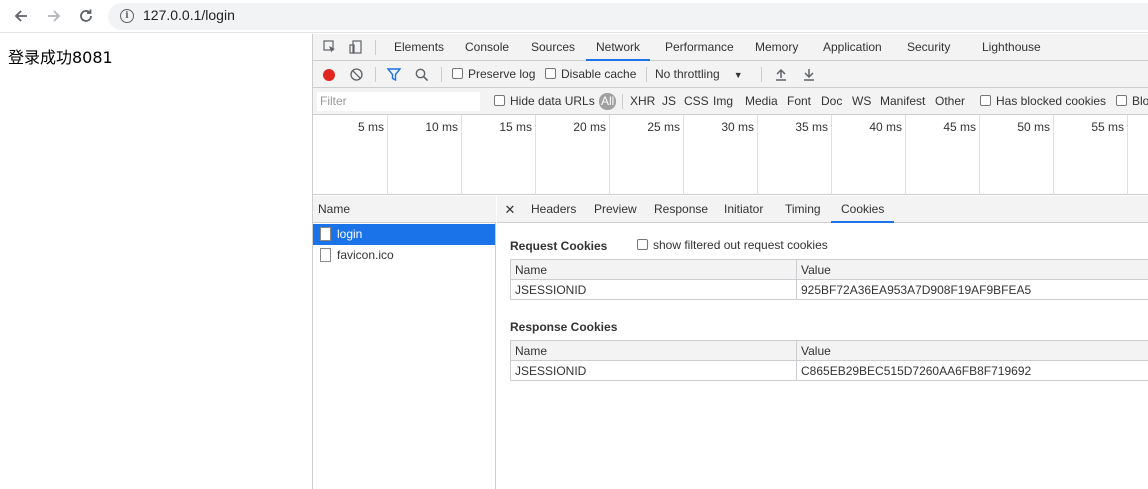  I want to click on request-row-favicon: favicon.ico, so click(404, 255).